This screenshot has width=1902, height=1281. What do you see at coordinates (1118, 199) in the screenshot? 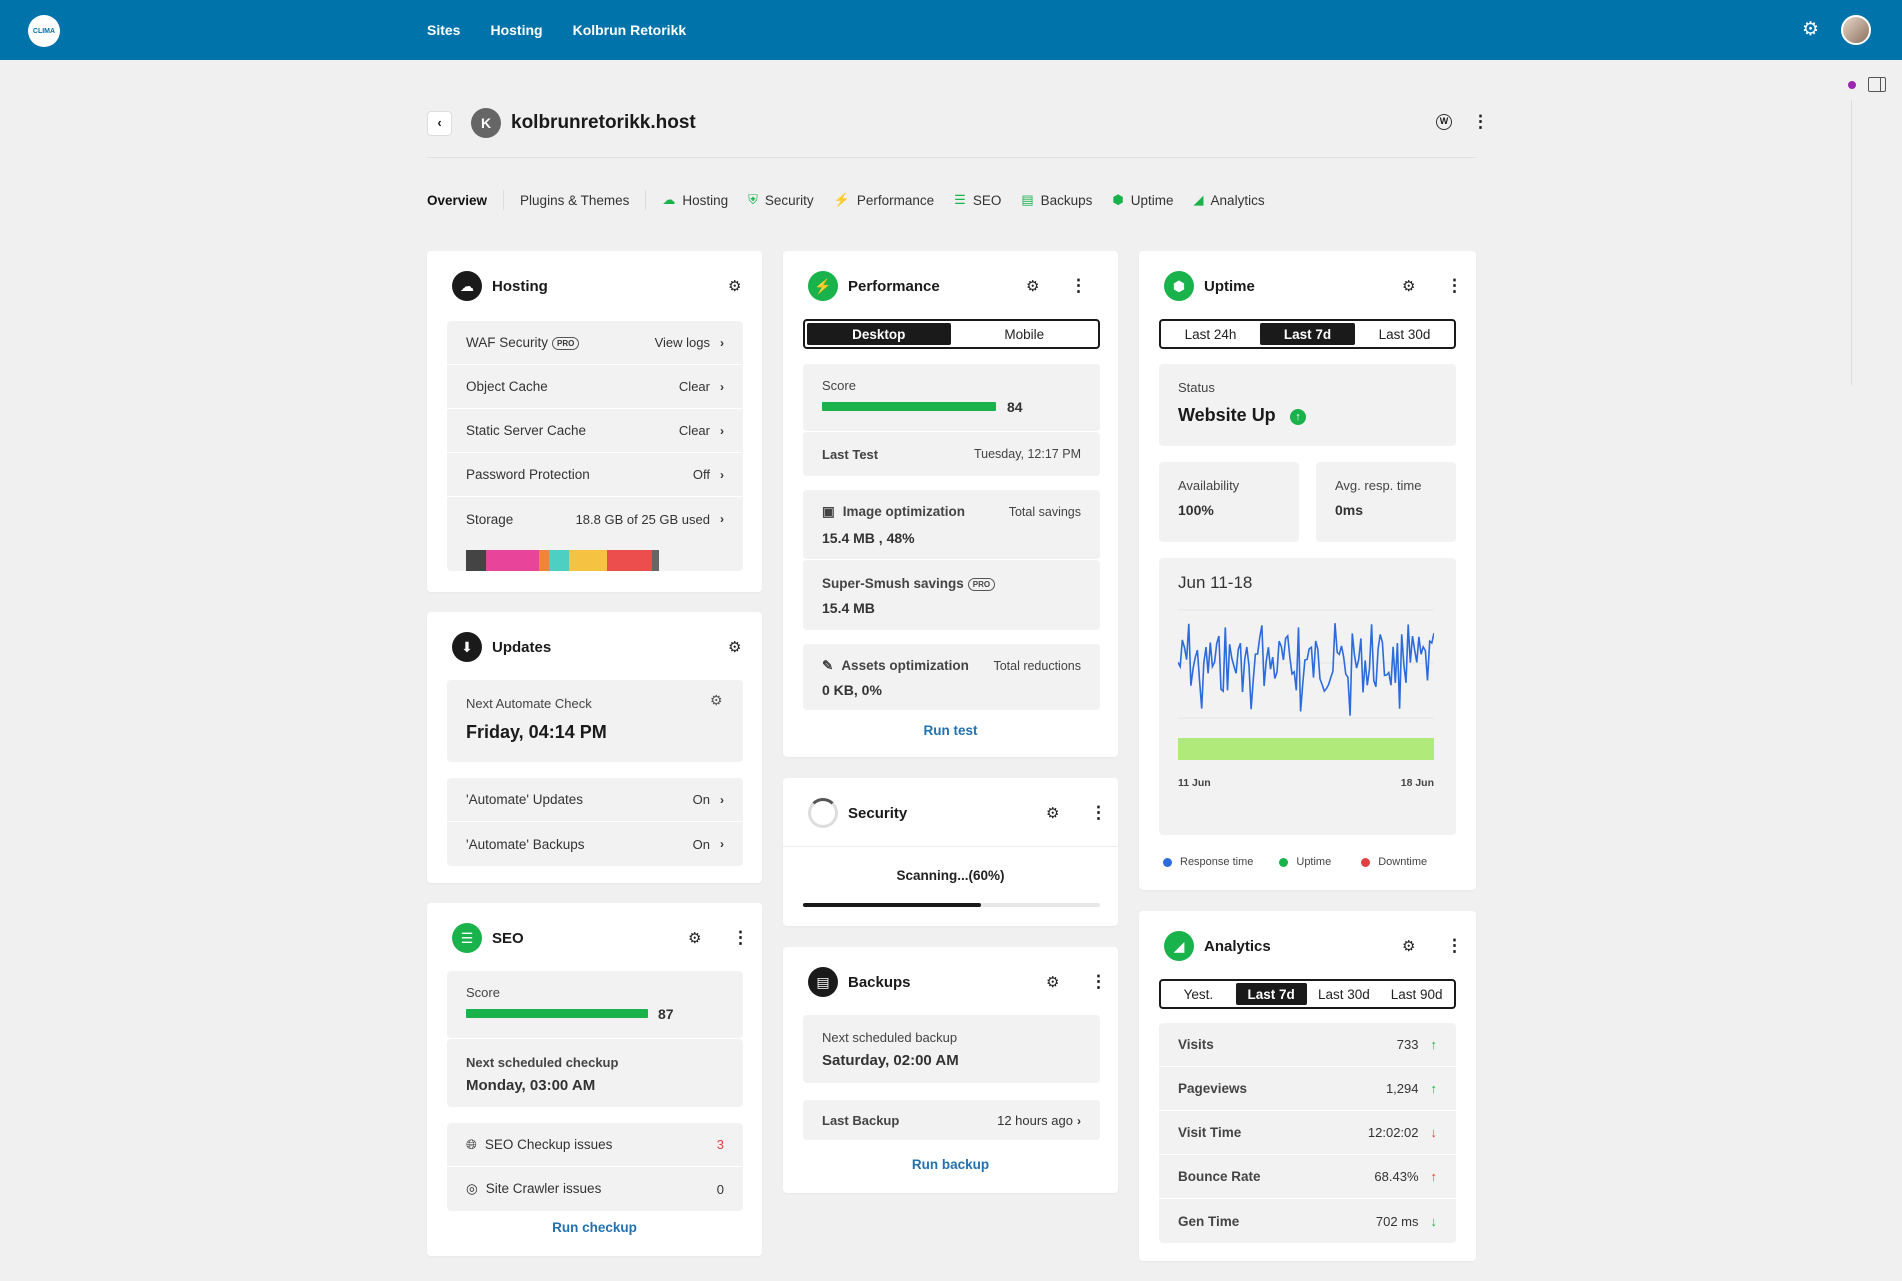
I see `uptime-icon: ⬢` at bounding box center [1118, 199].